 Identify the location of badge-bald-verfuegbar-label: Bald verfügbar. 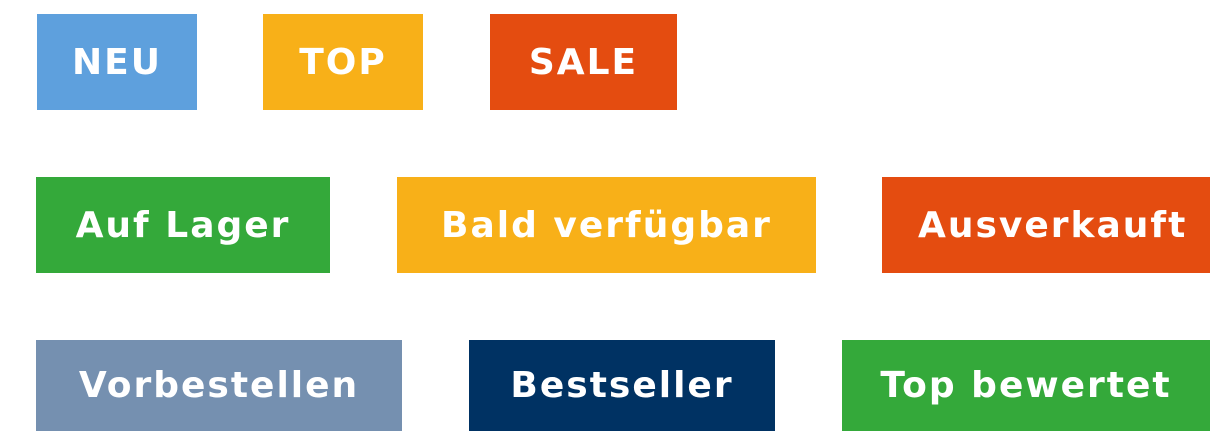
(606, 225).